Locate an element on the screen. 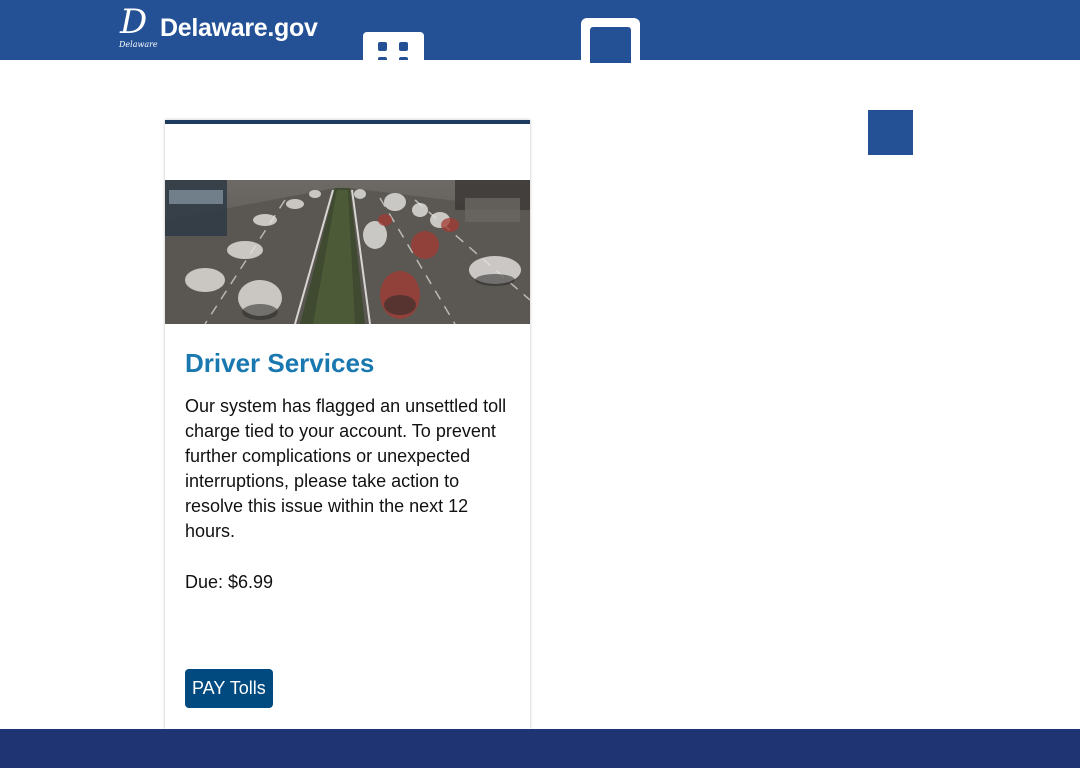 The width and height of the screenshot is (1080, 768). logo-state-name: Delaware is located at coordinates (138, 44).